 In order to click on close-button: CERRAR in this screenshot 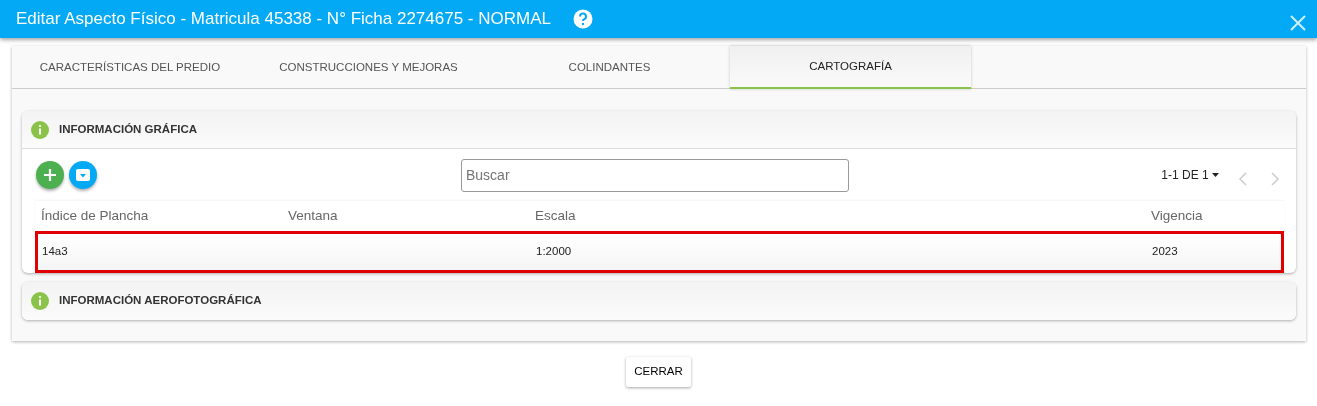, I will do `click(658, 372)`.